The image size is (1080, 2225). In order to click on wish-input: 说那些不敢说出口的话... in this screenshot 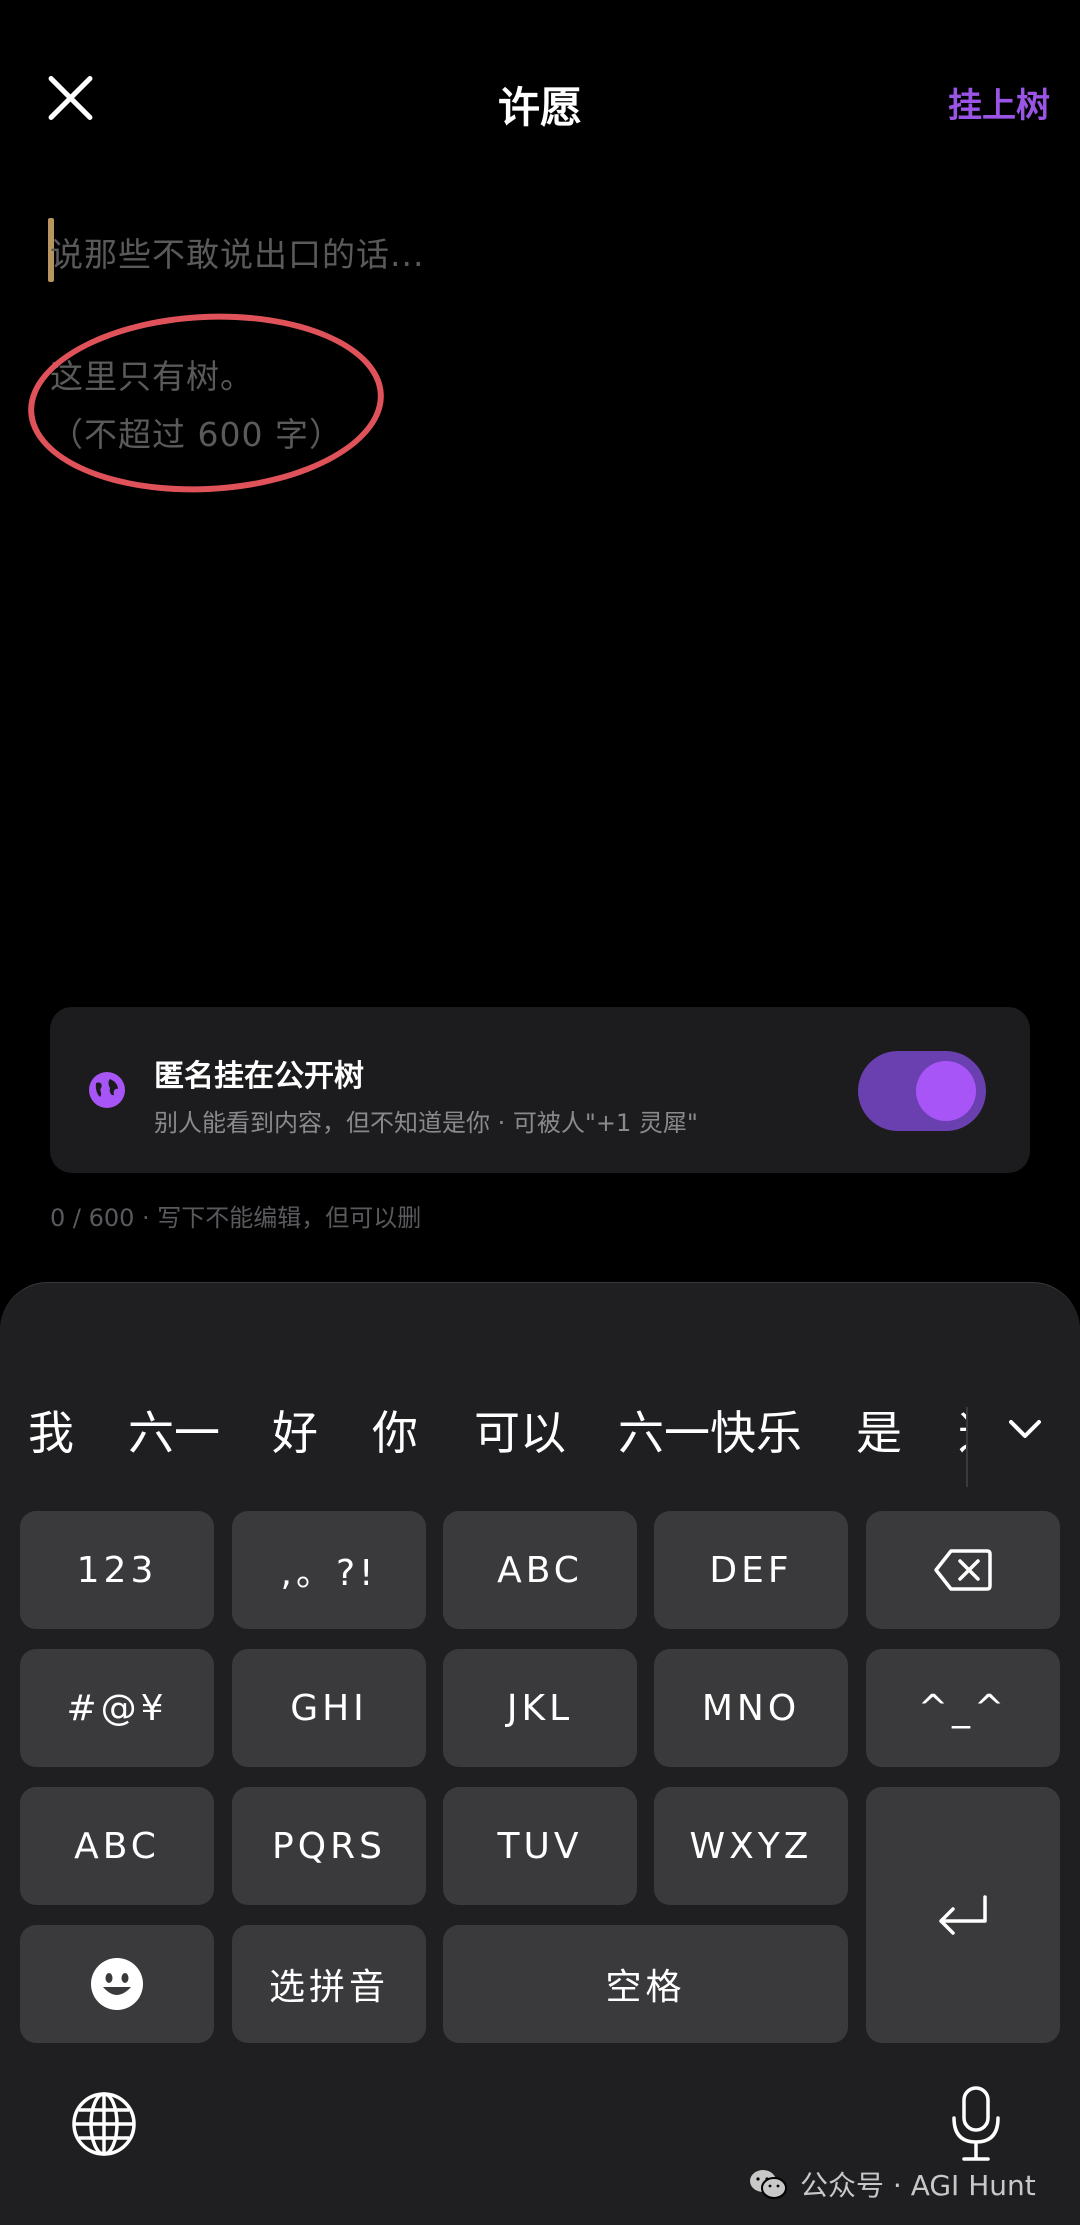, I will do `click(237, 252)`.